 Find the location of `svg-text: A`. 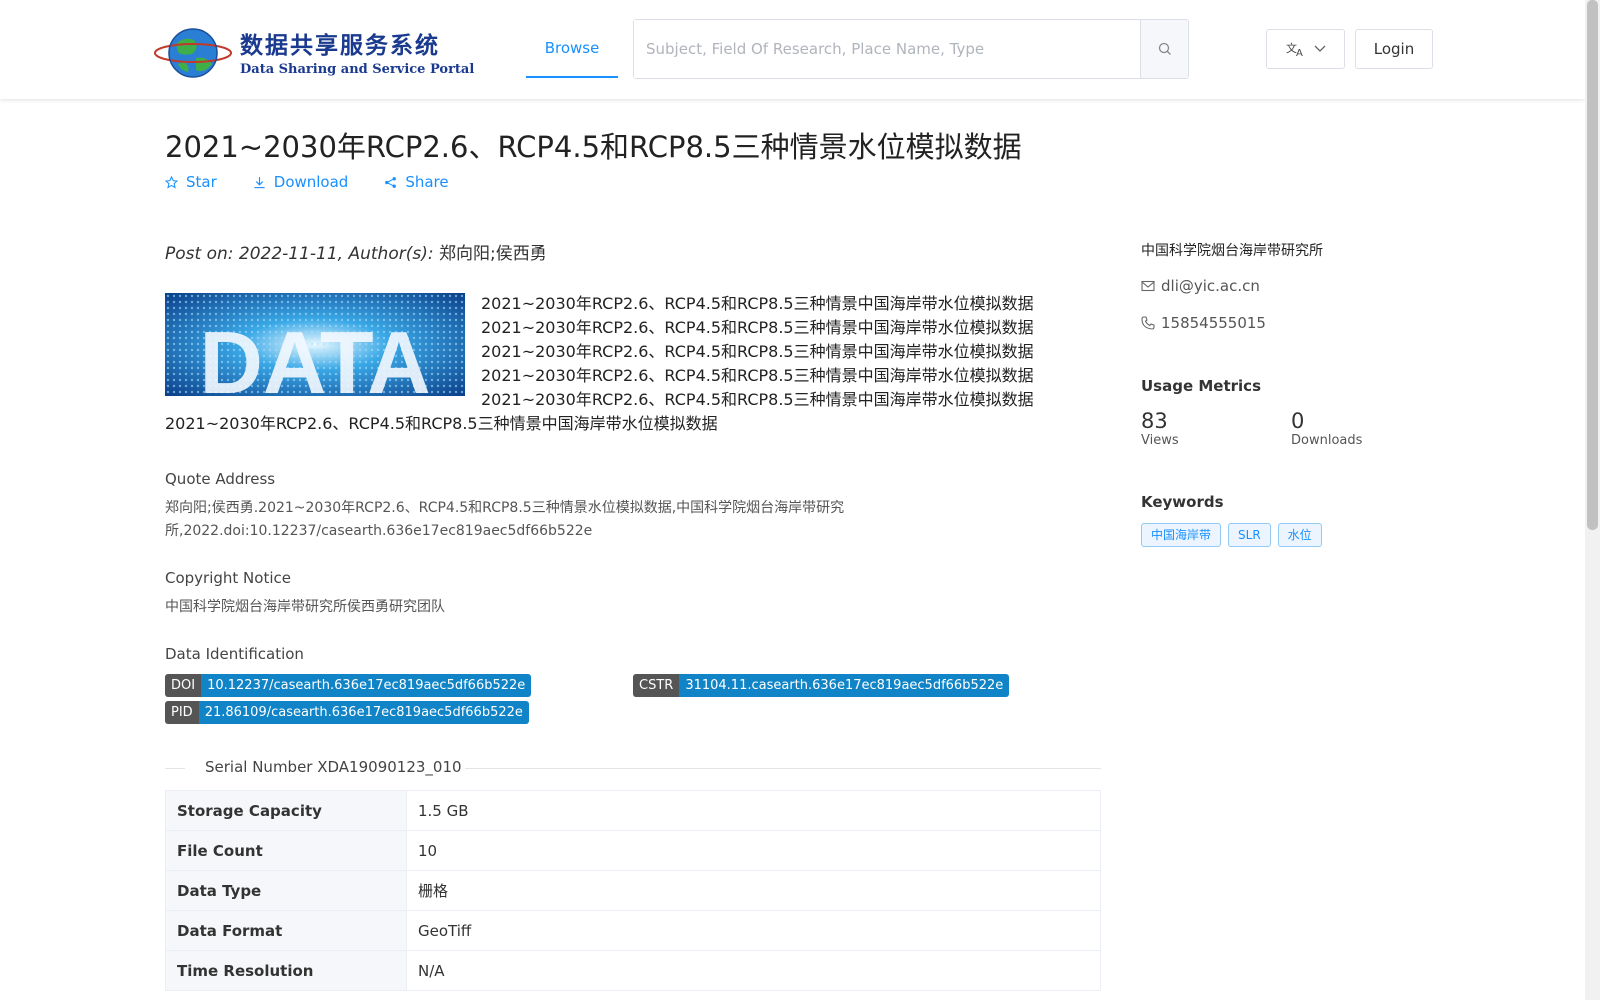

svg-text: A is located at coordinates (1299, 53).